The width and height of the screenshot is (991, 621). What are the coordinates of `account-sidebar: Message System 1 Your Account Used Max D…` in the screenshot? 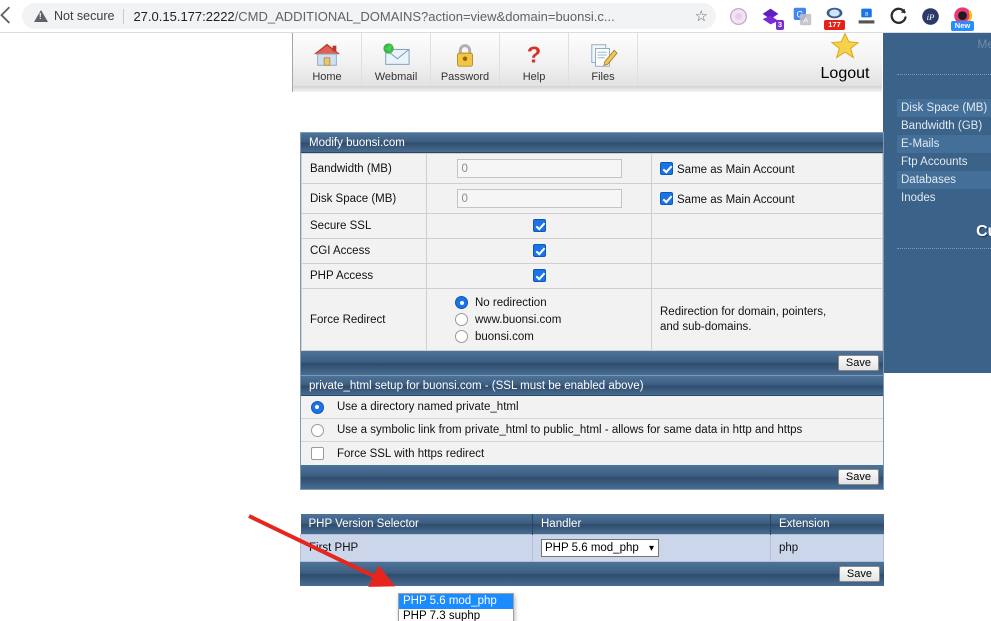 It's located at (937, 203).